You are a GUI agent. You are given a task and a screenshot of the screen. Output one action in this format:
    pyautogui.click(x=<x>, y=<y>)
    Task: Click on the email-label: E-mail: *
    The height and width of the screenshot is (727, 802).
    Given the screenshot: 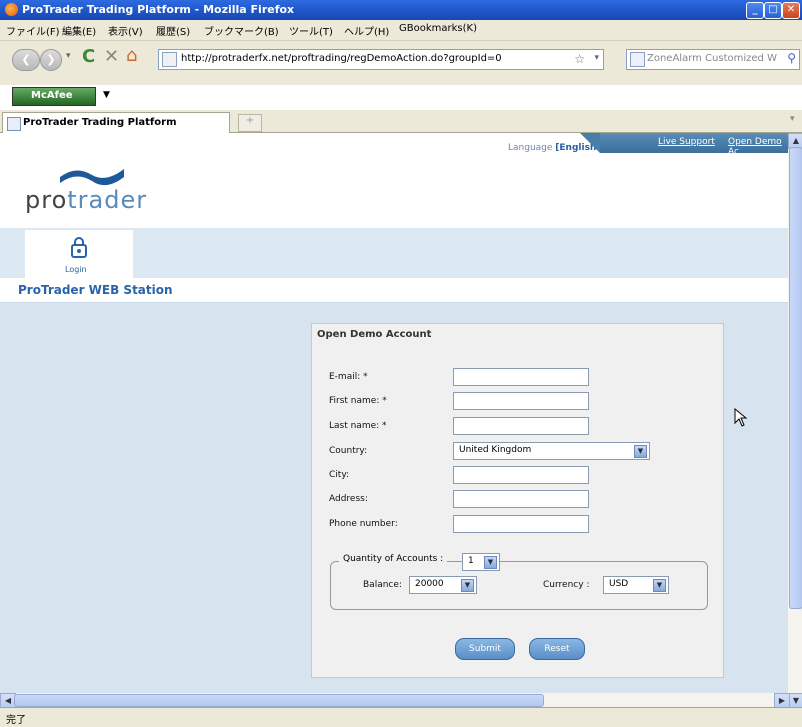 What is the action you would take?
    pyautogui.click(x=348, y=377)
    